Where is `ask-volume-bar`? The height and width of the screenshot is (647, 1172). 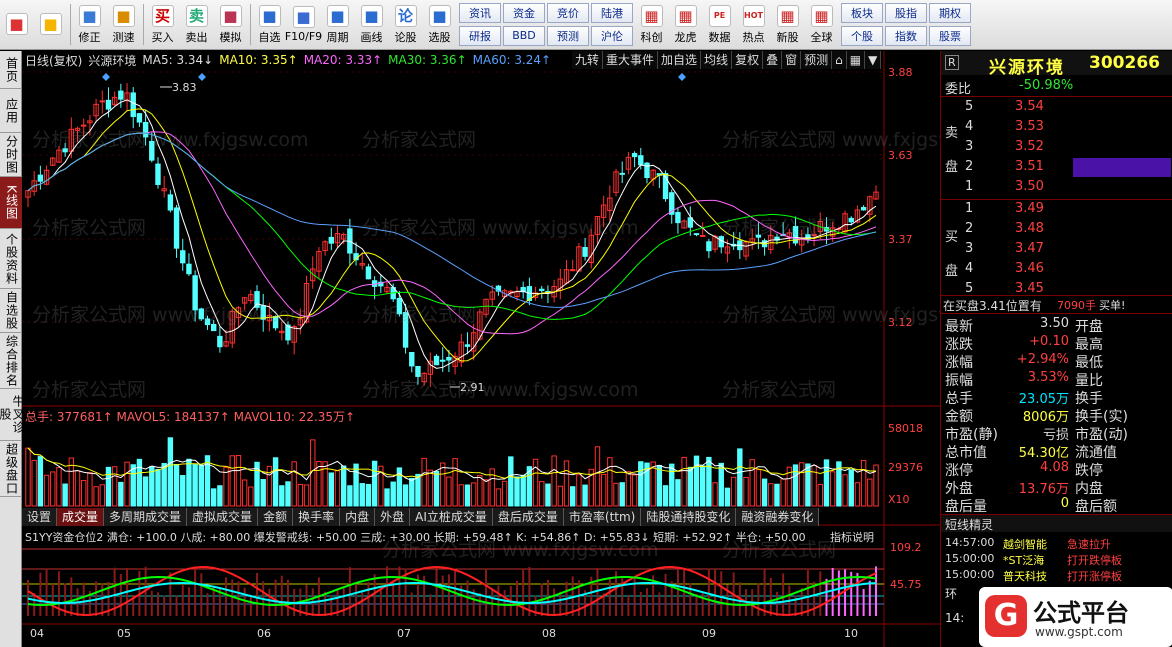 ask-volume-bar is located at coordinates (1122, 167).